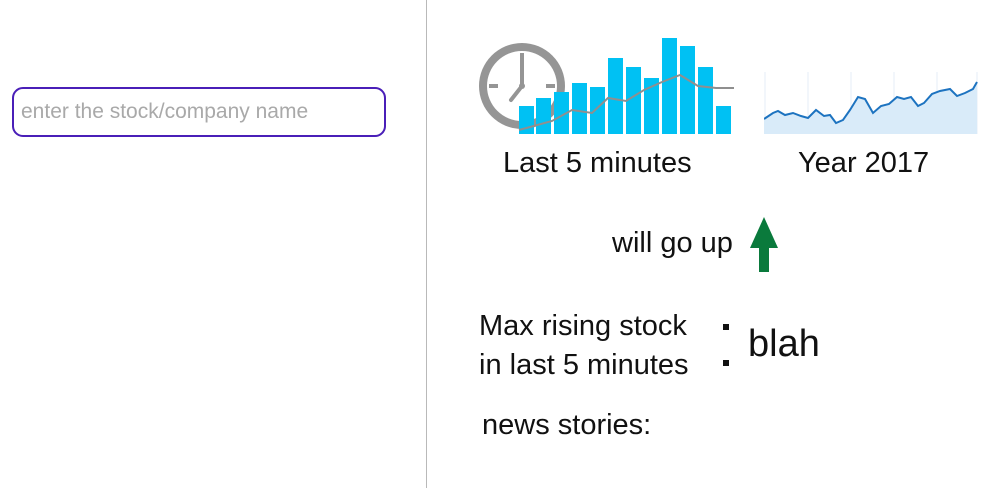  Describe the element at coordinates (784, 344) in the screenshot. I see `max-rising-value: blah` at that location.